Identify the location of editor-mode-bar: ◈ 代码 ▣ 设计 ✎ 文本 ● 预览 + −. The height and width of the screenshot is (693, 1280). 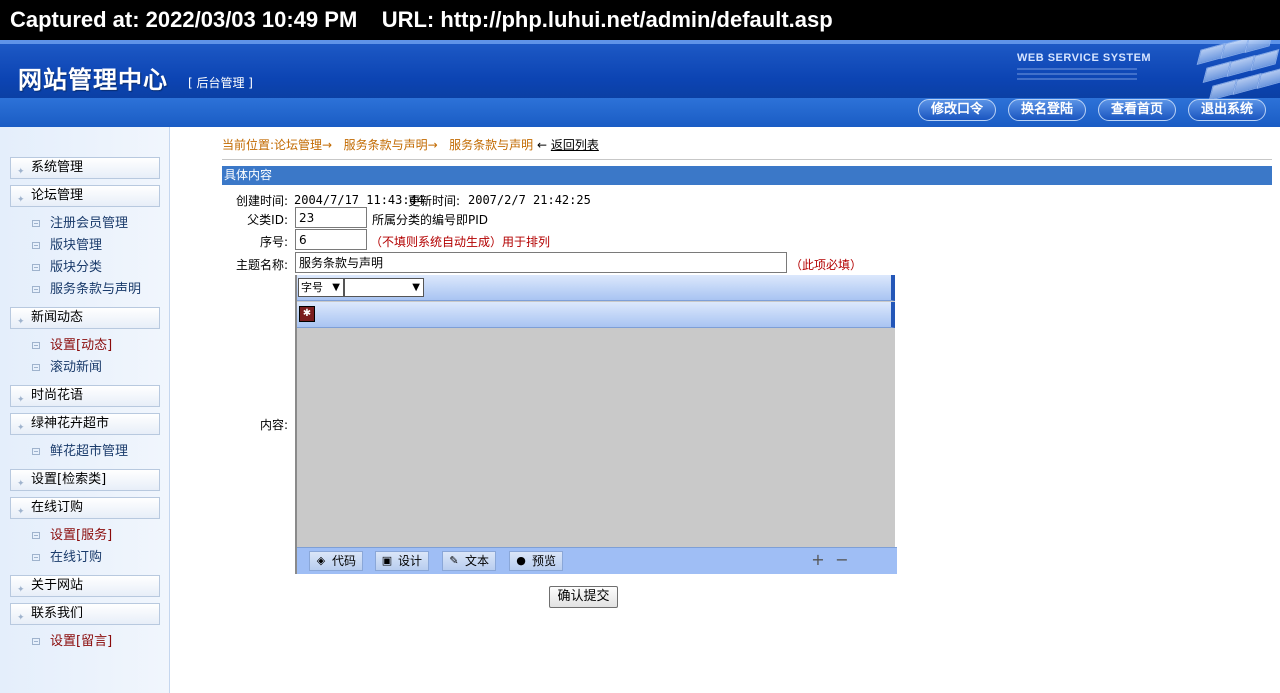
(597, 560).